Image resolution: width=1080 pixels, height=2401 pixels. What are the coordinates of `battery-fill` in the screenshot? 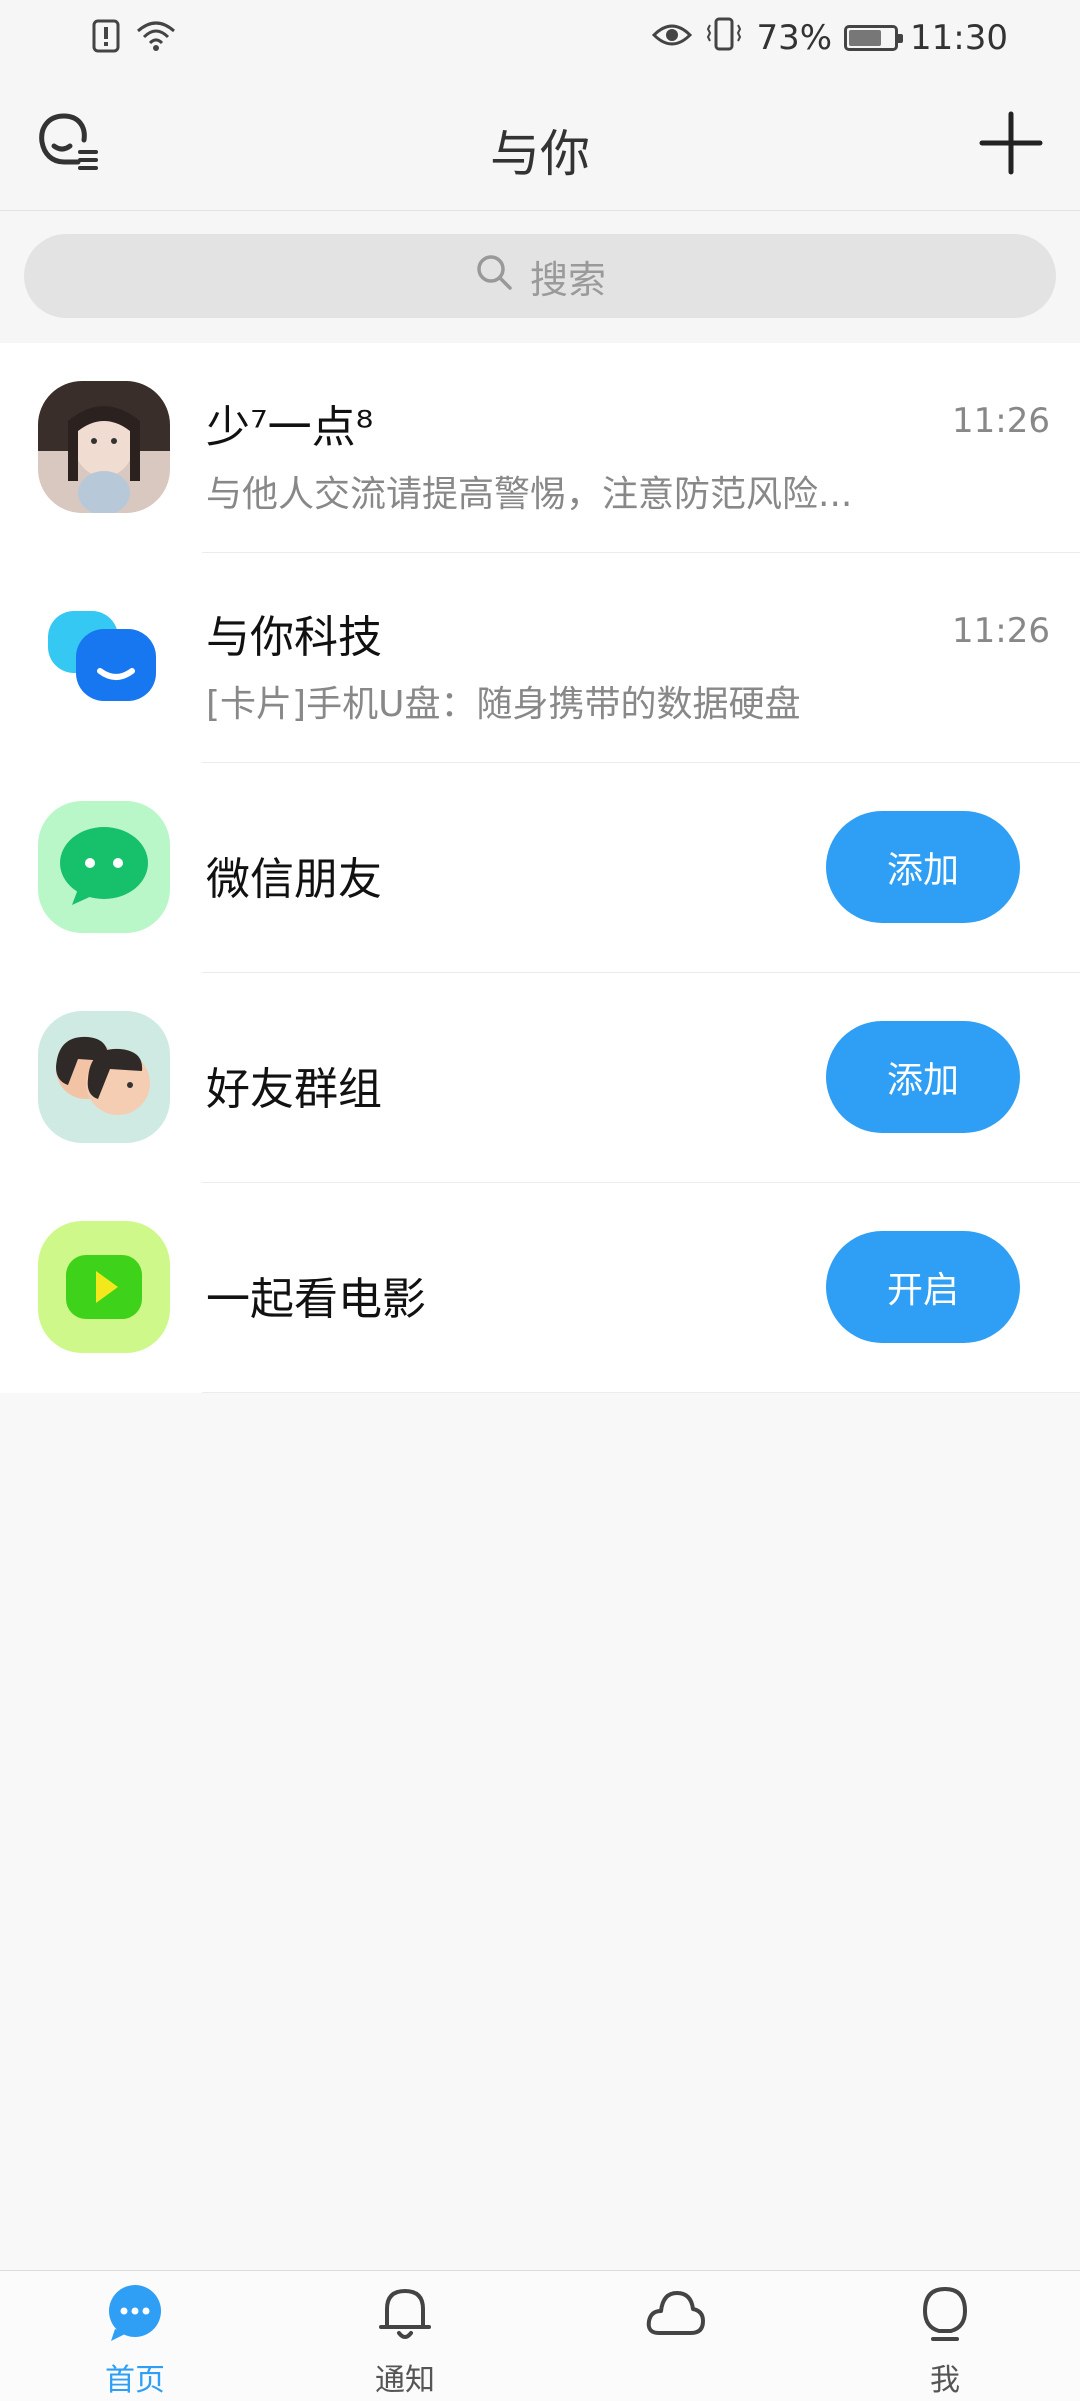 It's located at (865, 38).